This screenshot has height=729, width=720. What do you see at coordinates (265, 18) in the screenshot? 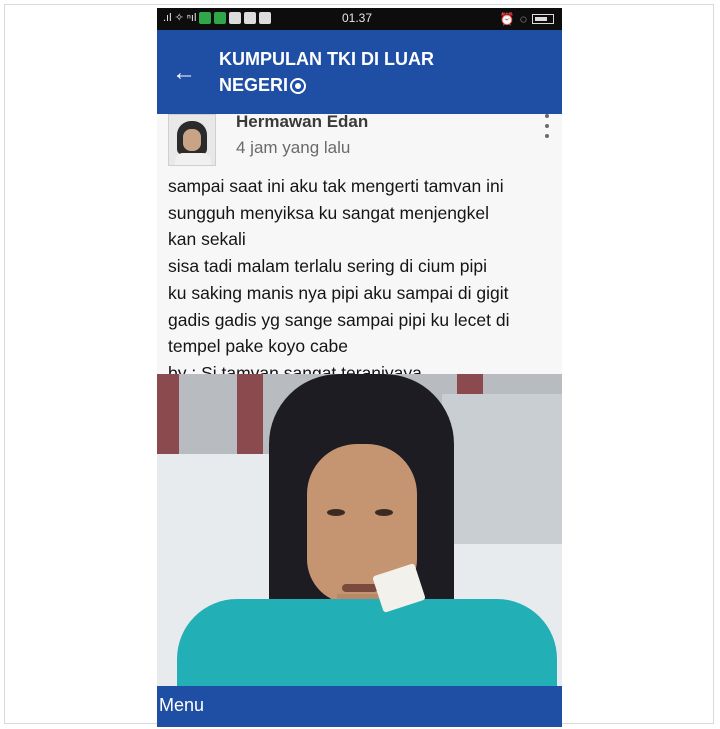
I see `facebook-notification-icon` at bounding box center [265, 18].